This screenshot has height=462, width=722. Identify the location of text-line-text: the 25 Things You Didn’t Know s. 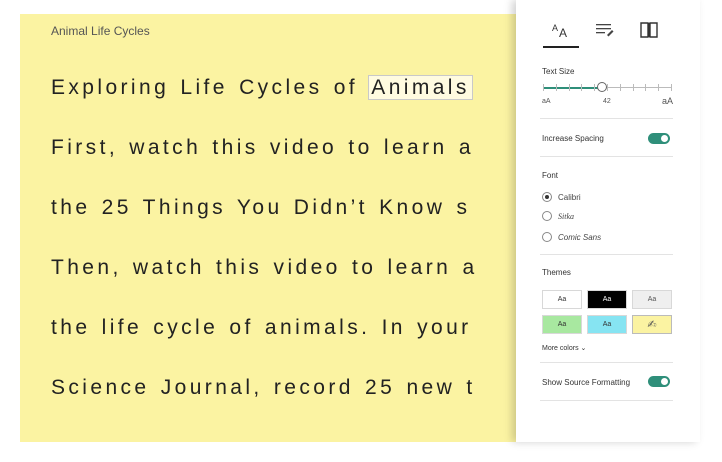
(261, 207).